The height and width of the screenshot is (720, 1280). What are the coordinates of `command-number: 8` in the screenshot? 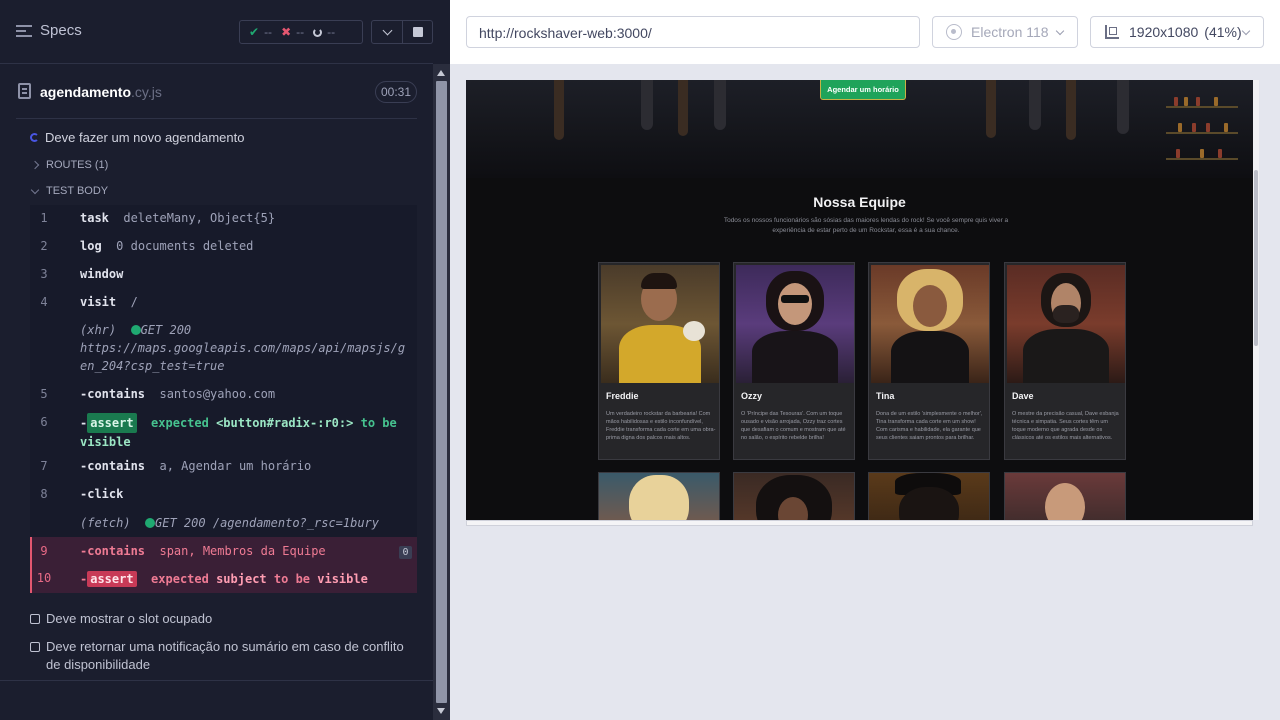 It's located at (44, 494).